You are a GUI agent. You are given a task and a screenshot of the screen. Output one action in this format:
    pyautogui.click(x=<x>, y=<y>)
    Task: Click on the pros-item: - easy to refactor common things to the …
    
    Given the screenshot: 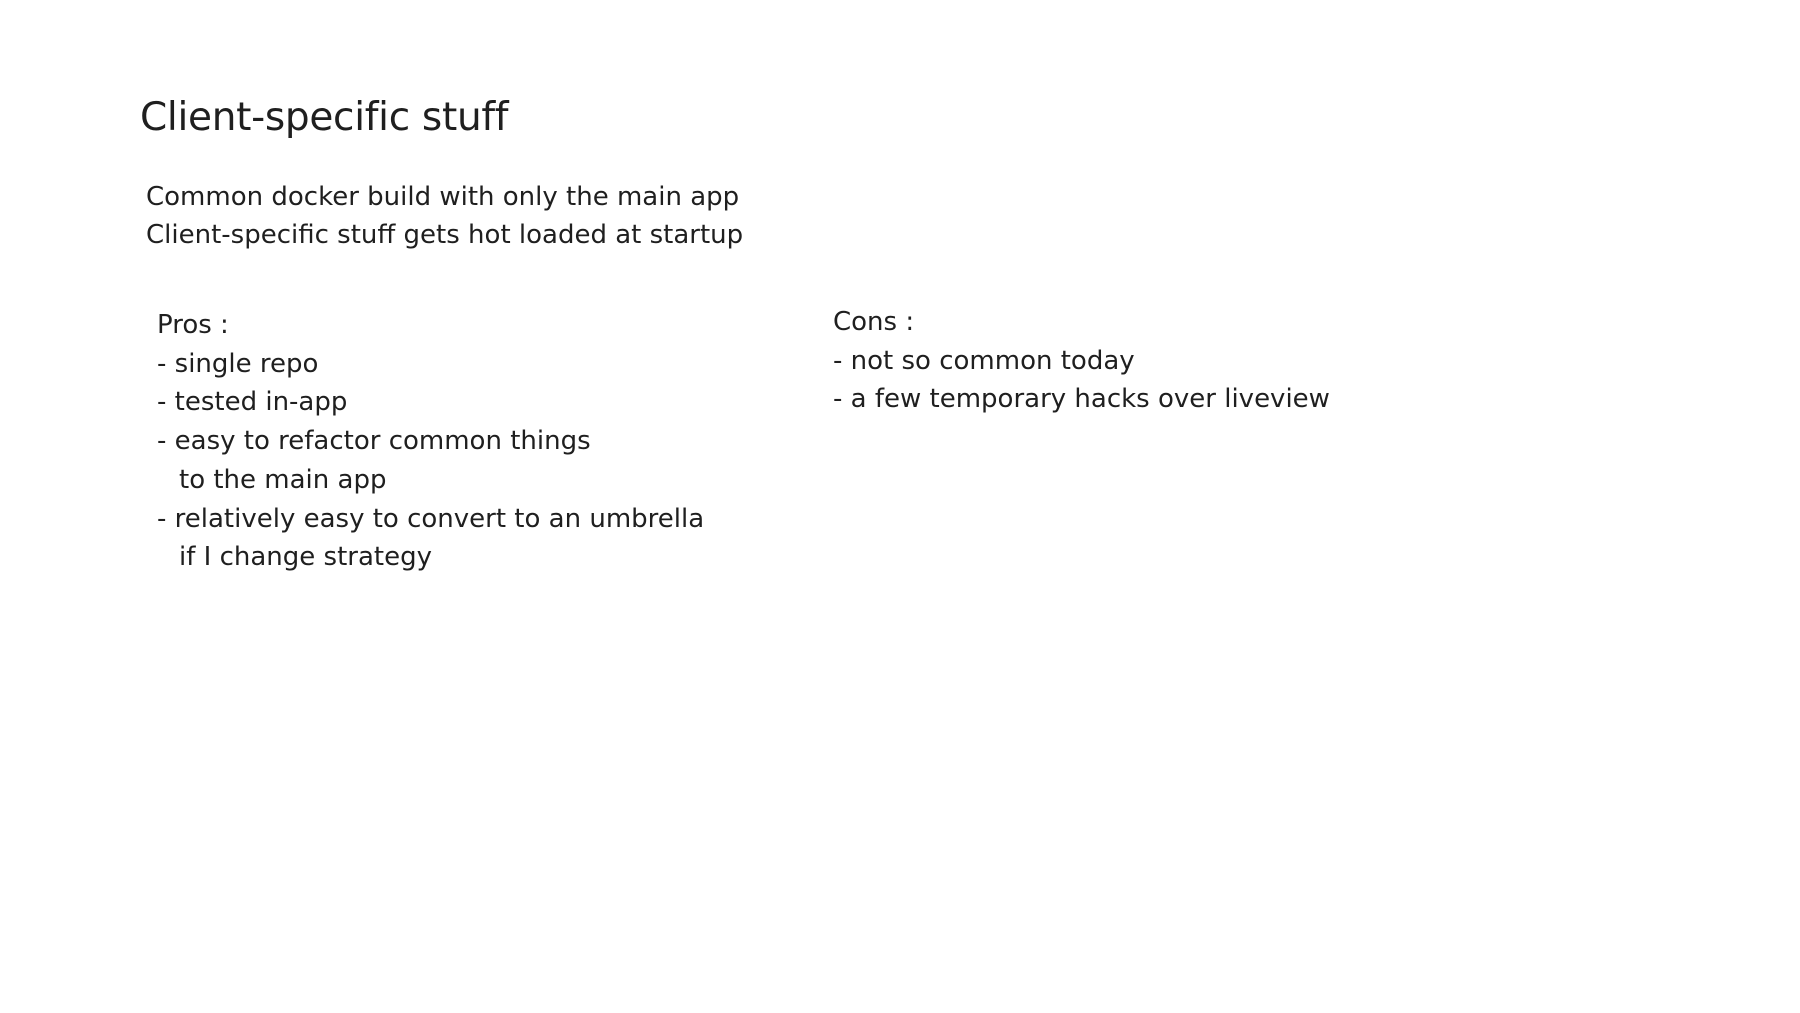 What is the action you would take?
    pyautogui.click(x=430, y=460)
    